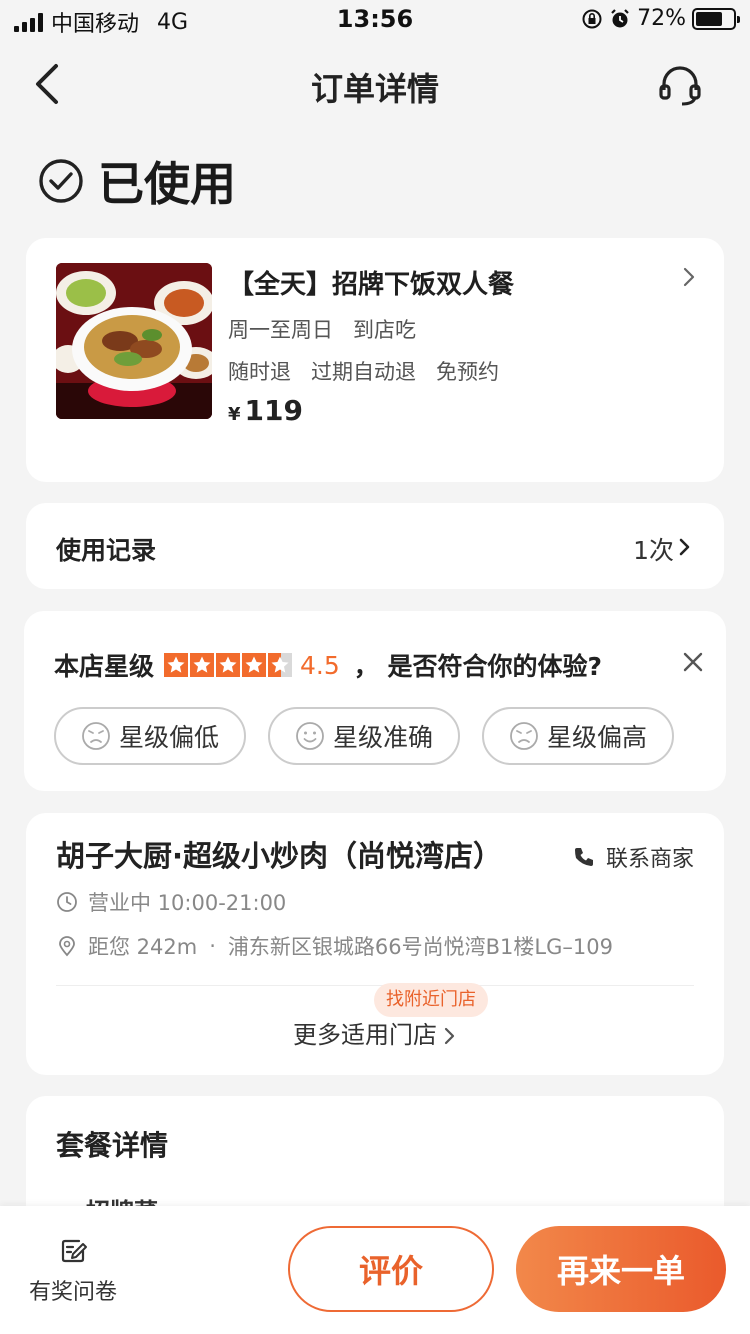  I want to click on contact-merchant-button: 联系商家, so click(633, 857).